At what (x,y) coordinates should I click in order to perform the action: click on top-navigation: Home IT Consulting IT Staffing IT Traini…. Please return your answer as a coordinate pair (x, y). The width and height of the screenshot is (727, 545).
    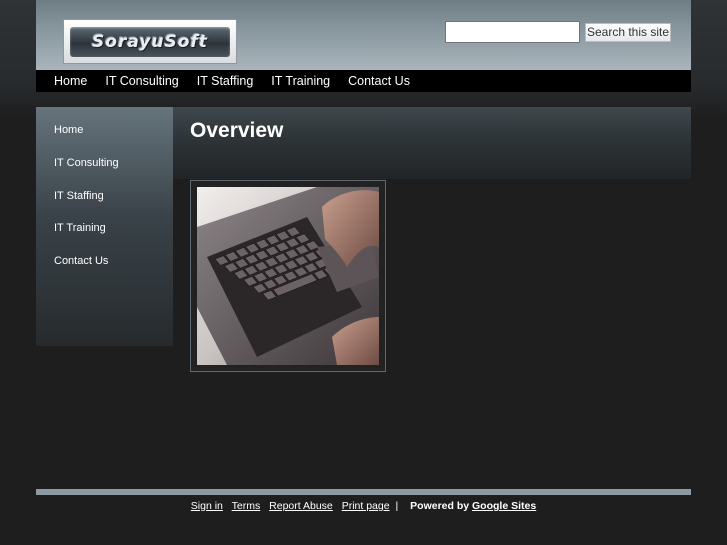
    Looking at the image, I should click on (363, 81).